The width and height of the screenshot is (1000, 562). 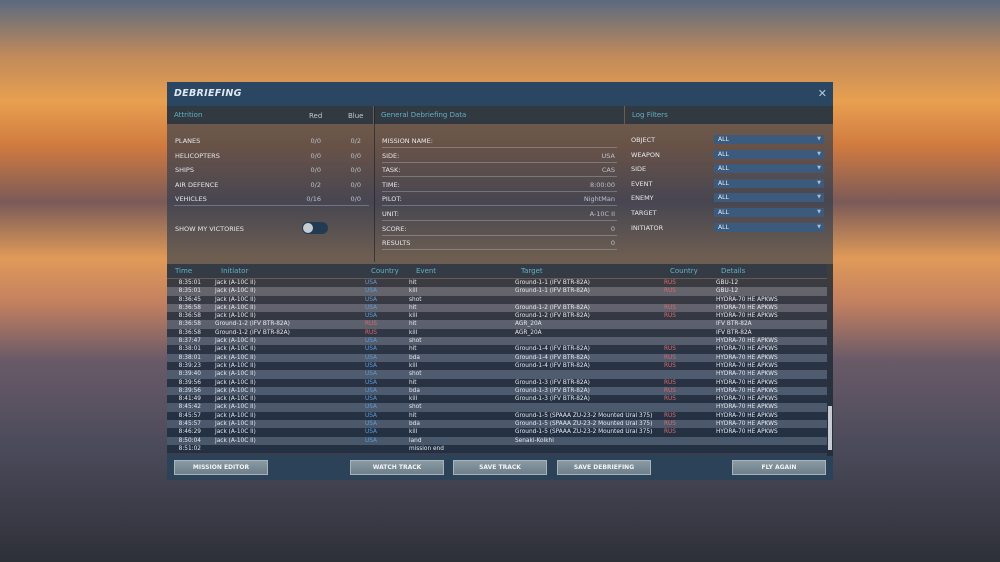 What do you see at coordinates (391, 170) in the screenshot?
I see `general-label: TASK:` at bounding box center [391, 170].